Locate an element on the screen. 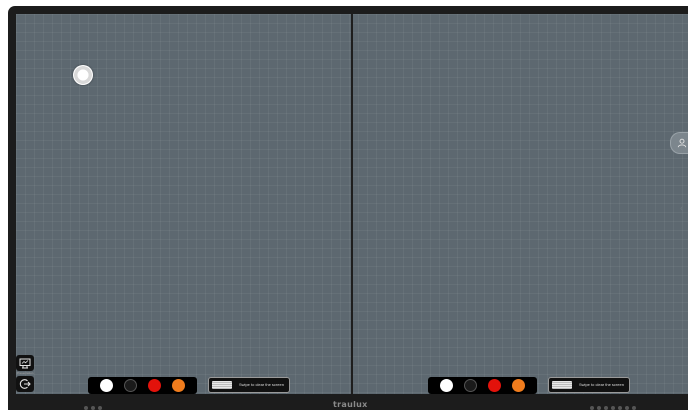  swipe-clear-button-left: Swipe to clear the screen is located at coordinates (249, 385).